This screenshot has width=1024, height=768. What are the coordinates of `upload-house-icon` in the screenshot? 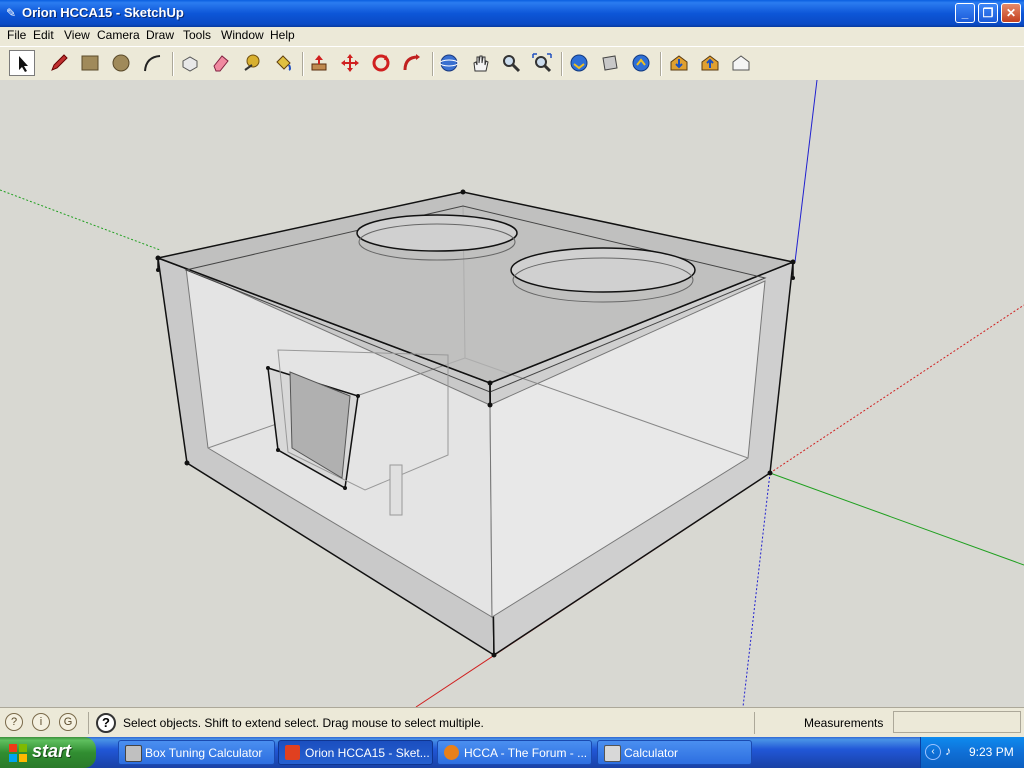 It's located at (710, 63).